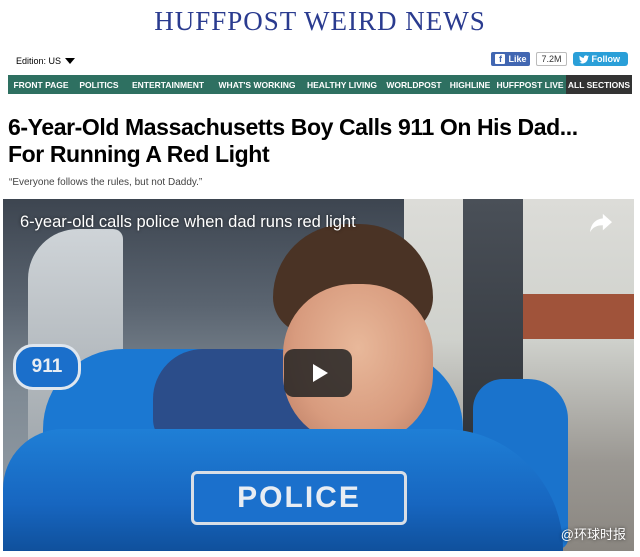 The image size is (640, 557). I want to click on facebook-like-count: 7.2M, so click(551, 59).